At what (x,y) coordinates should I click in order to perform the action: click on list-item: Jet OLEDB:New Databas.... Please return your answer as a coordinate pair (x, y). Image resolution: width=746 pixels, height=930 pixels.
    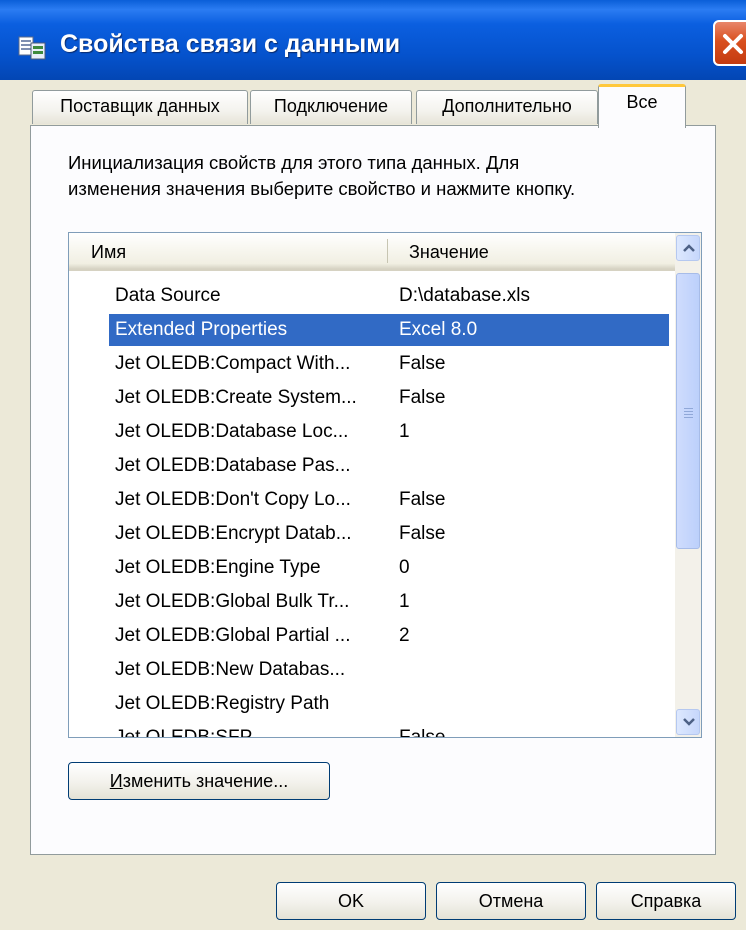
    Looking at the image, I should click on (372, 670).